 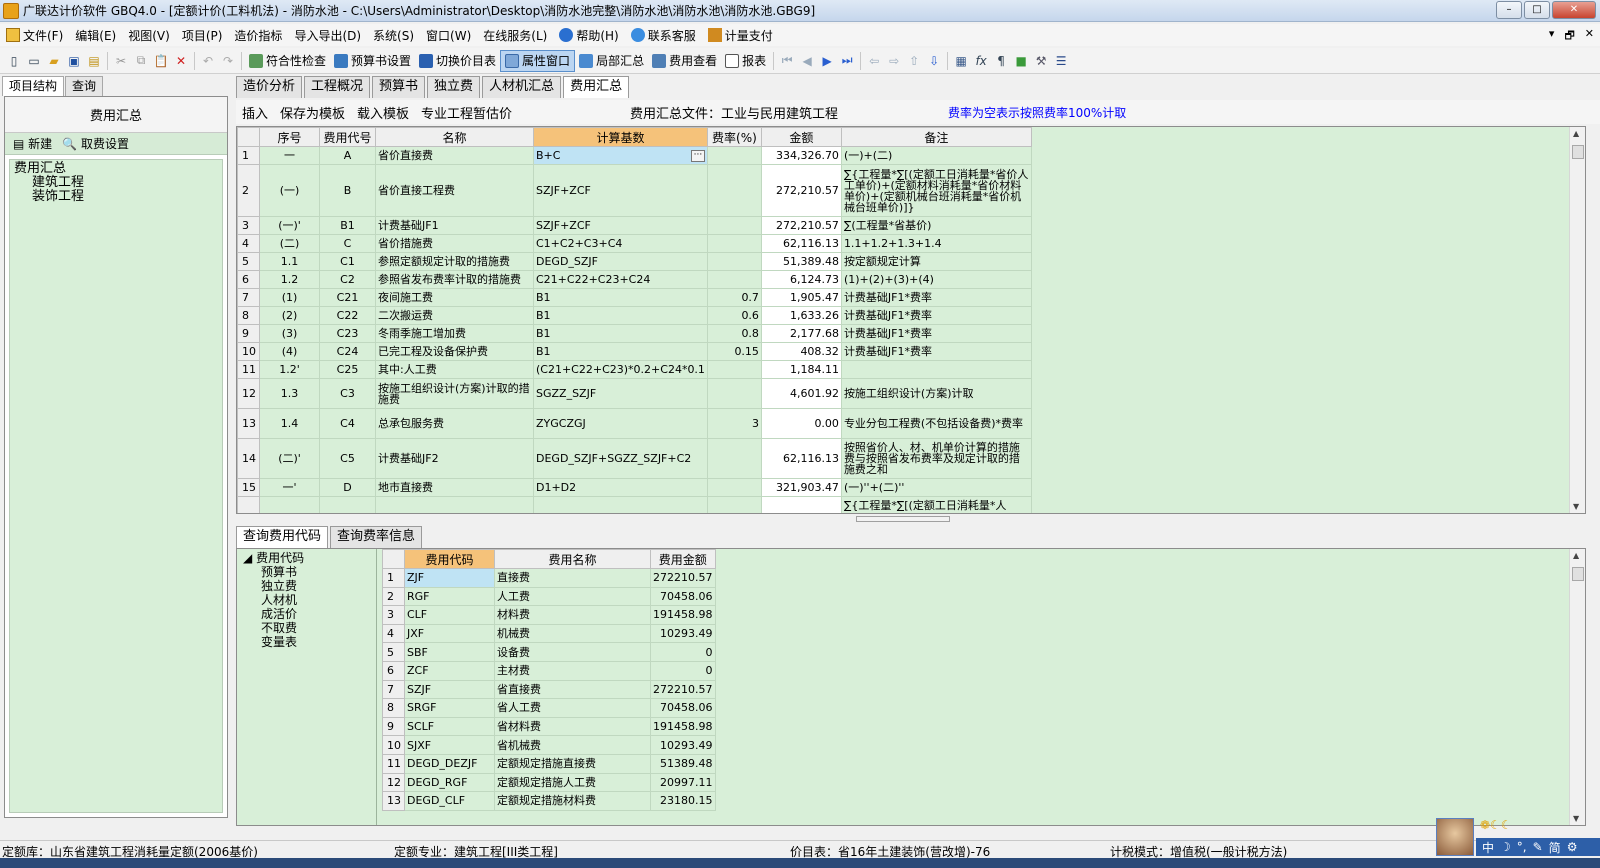 What do you see at coordinates (449, 782) in the screenshot?
I see `cell-fee-code: DEGD_RGF` at bounding box center [449, 782].